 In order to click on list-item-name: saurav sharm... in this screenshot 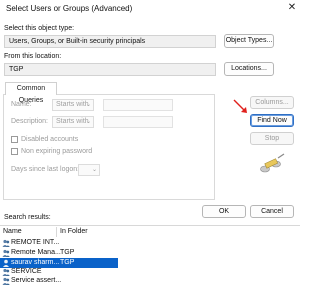, I will do `click(35, 262)`.